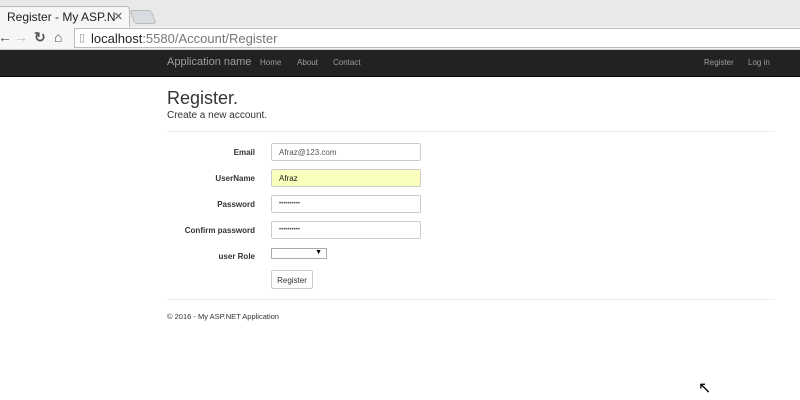  Describe the element at coordinates (346, 230) in the screenshot. I see `confirm-password-field: ••••••••••` at that location.